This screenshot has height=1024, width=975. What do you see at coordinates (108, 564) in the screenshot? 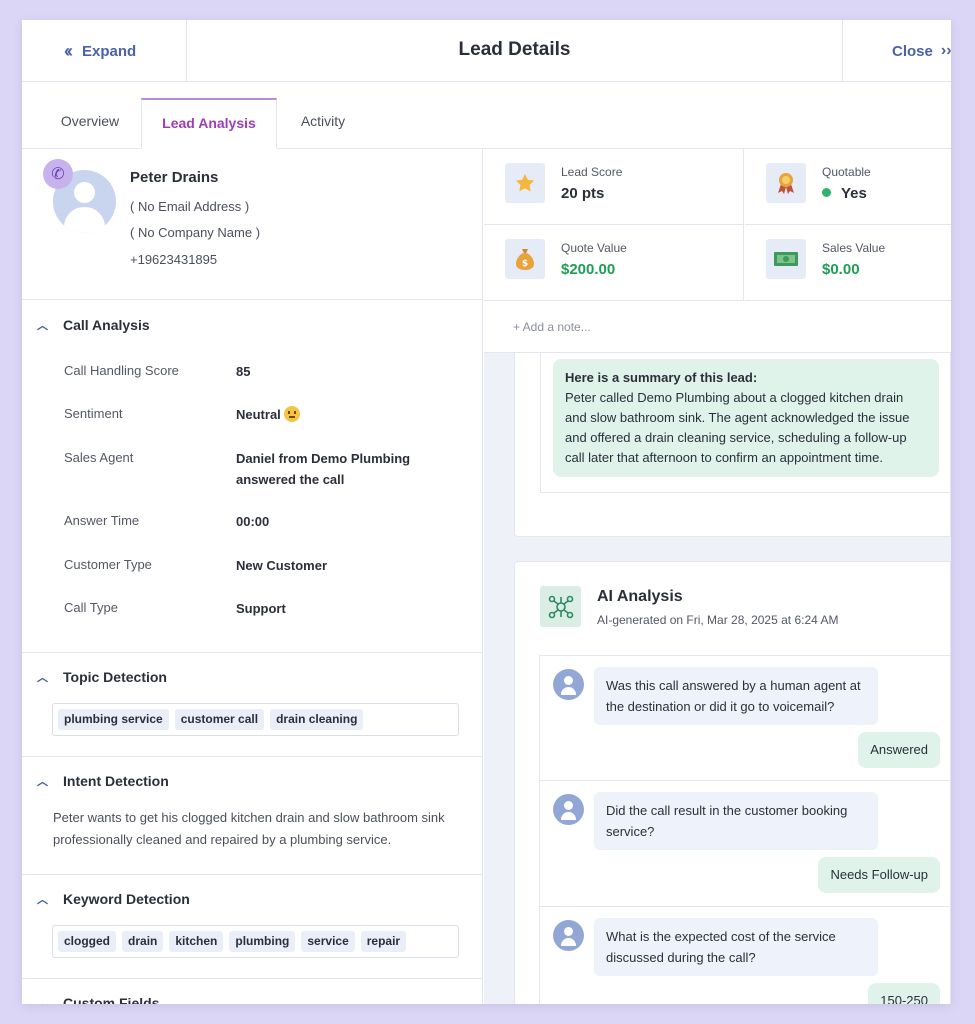
I see `field-label: Customer Type` at bounding box center [108, 564].